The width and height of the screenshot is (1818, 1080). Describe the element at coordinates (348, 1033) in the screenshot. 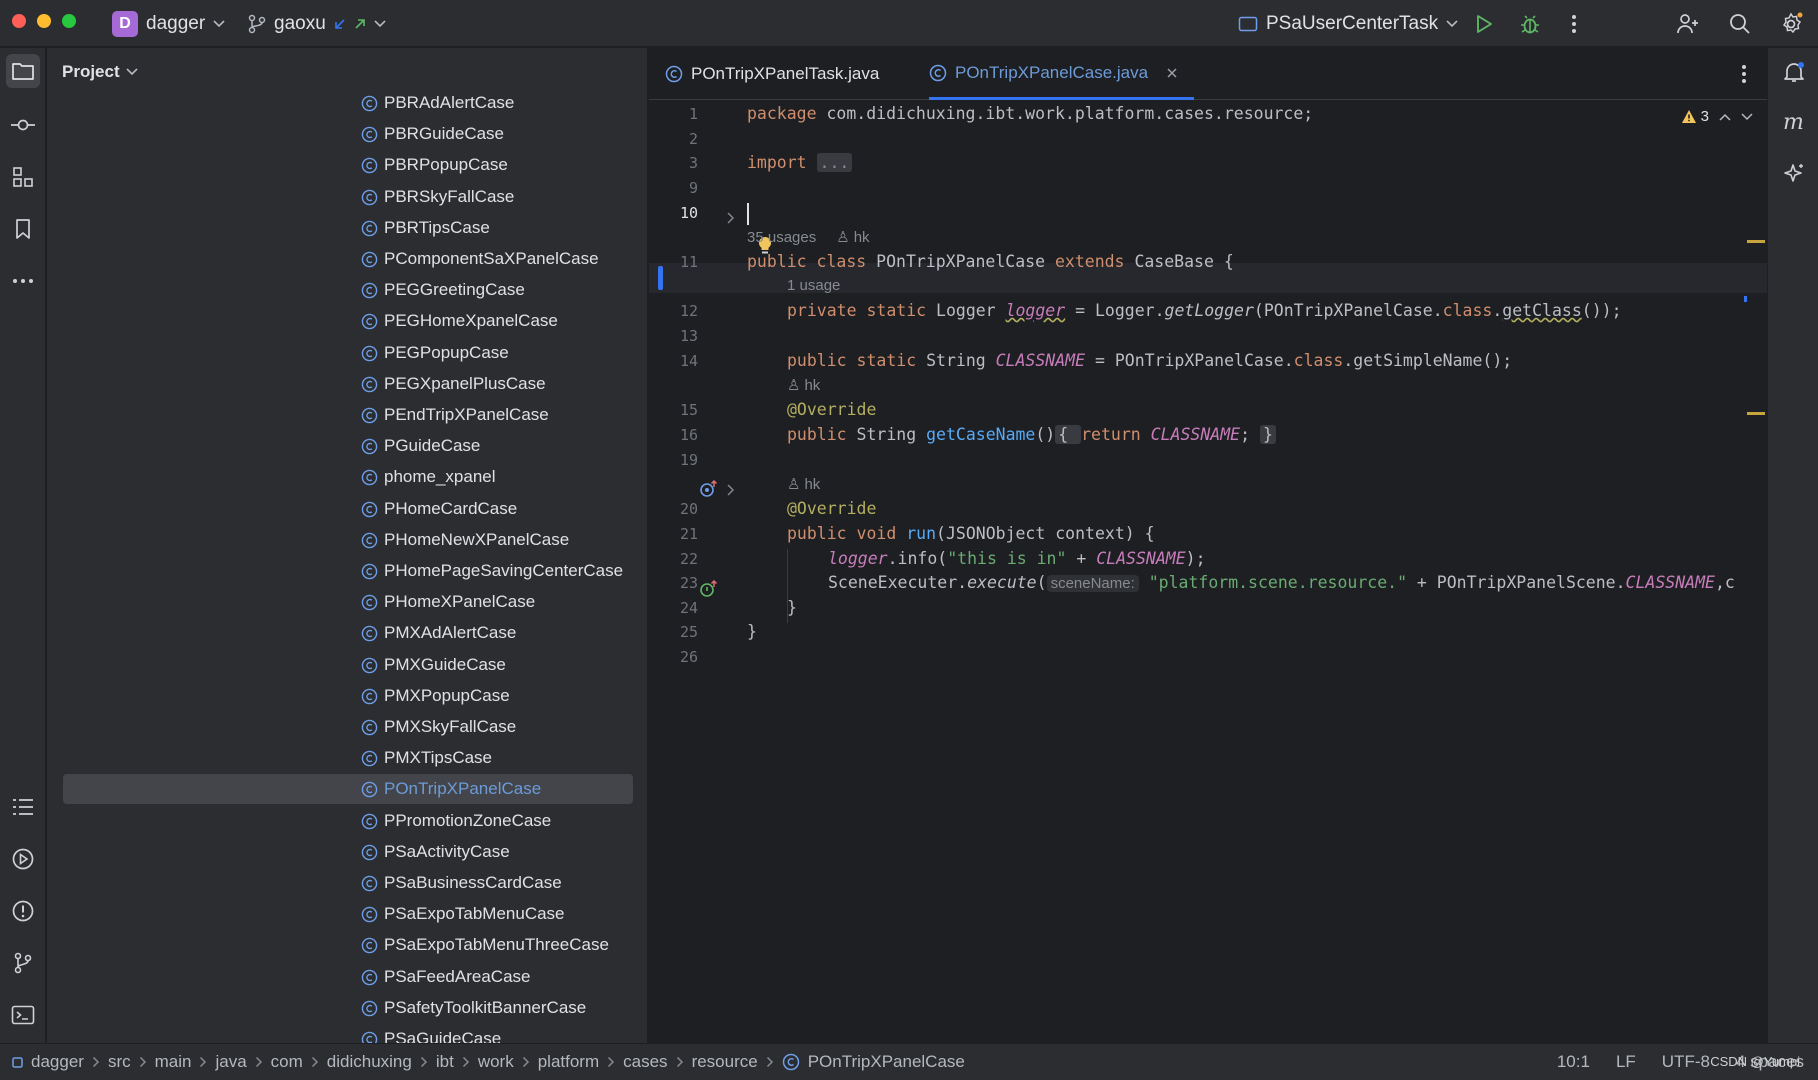

I see `tree-item: PSaGuideCase` at that location.